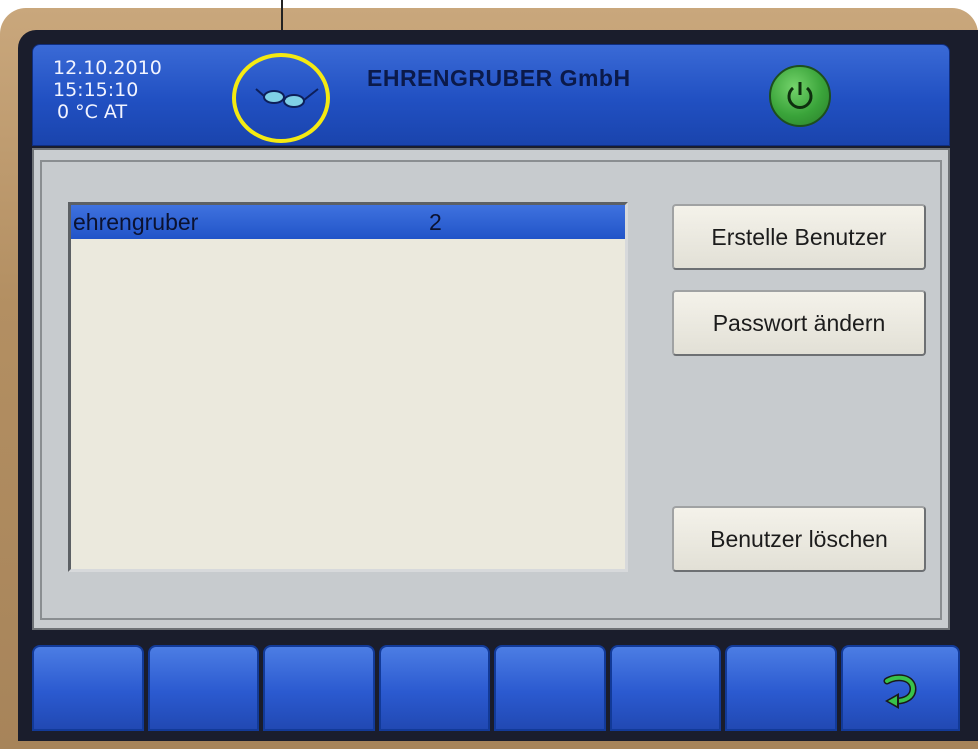 Image resolution: width=978 pixels, height=749 pixels. Describe the element at coordinates (348, 222) in the screenshot. I see `list-item-user: ehrengruber 2` at that location.